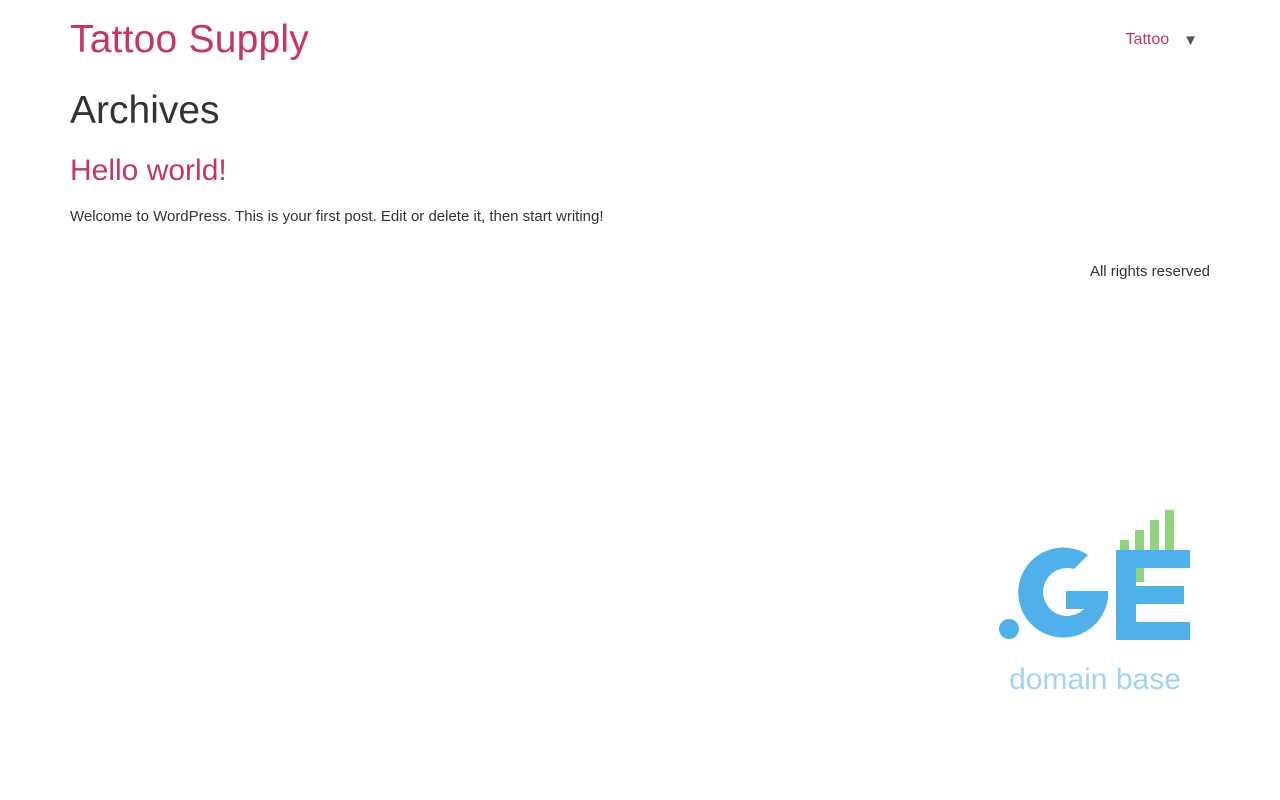  Describe the element at coordinates (1149, 271) in the screenshot. I see `footer-copyright: All rights reserved` at that location.